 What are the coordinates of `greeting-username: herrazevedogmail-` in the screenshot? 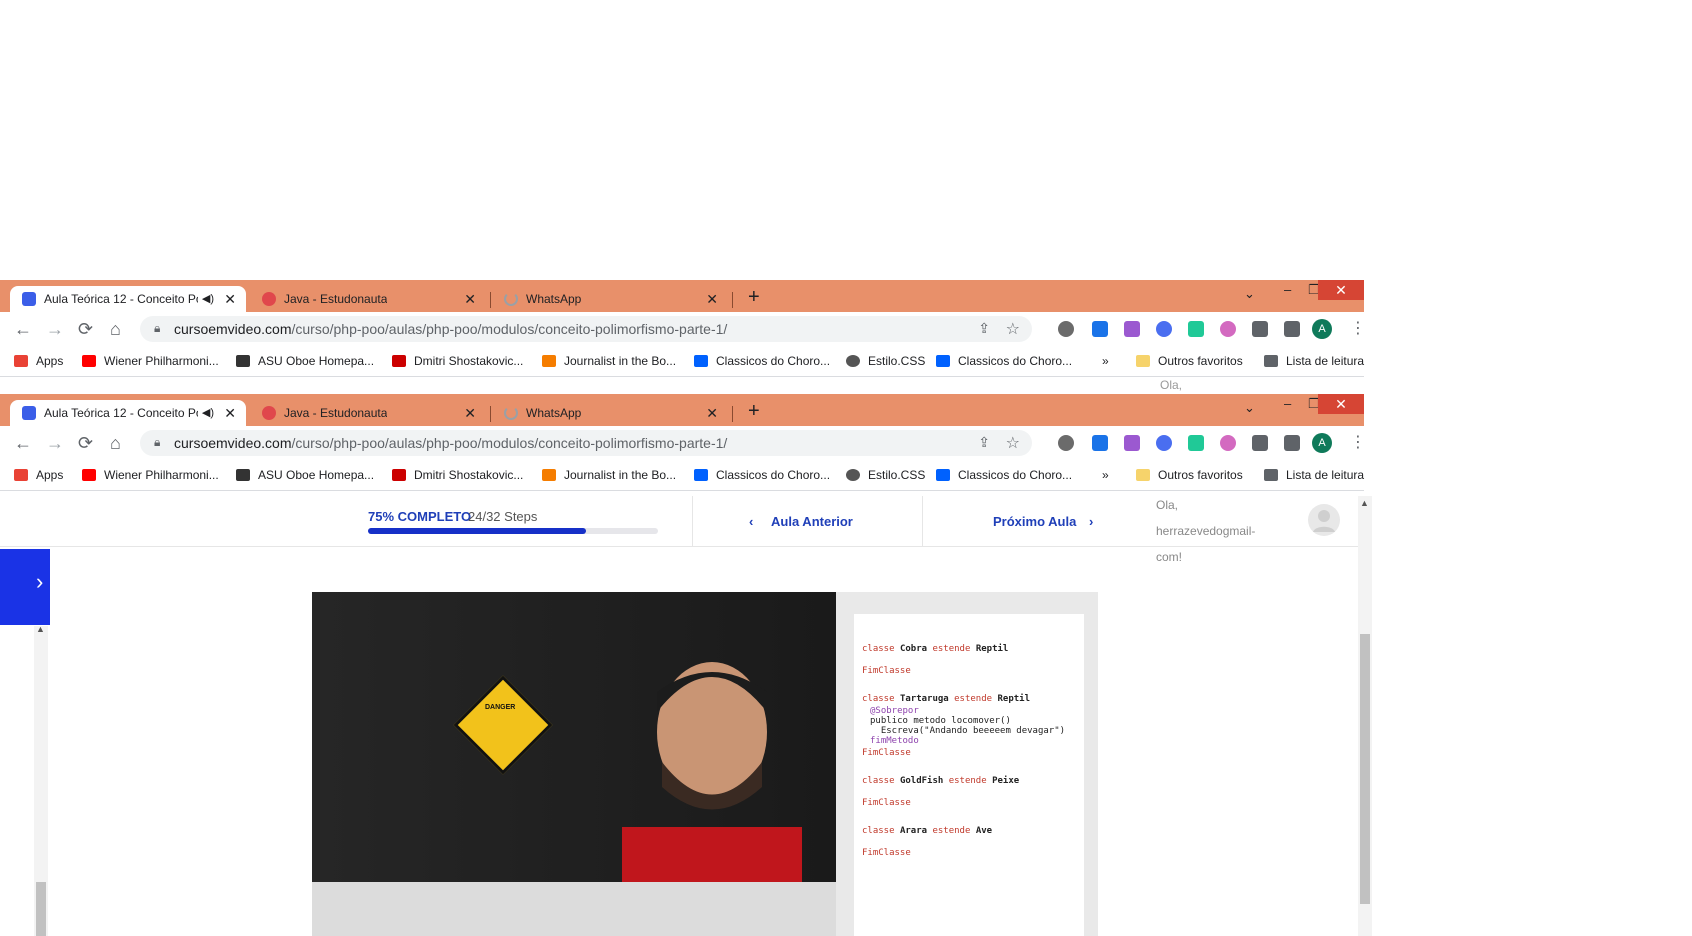 It's located at (1206, 531).